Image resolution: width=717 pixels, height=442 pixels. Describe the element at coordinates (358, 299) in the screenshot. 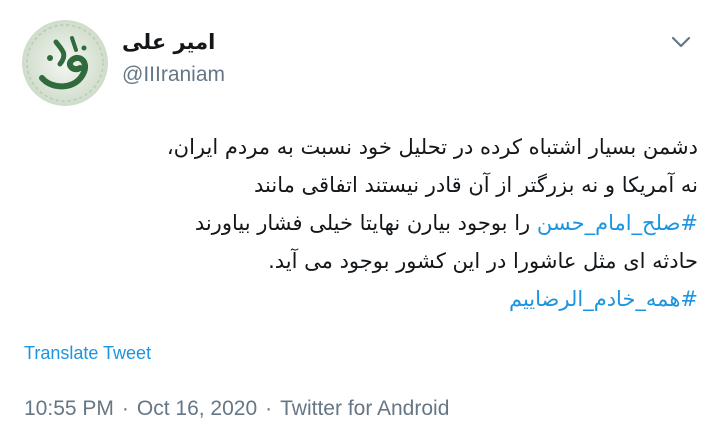

I see `tweet-line-5: #همه_خادم_الرضاییم` at that location.